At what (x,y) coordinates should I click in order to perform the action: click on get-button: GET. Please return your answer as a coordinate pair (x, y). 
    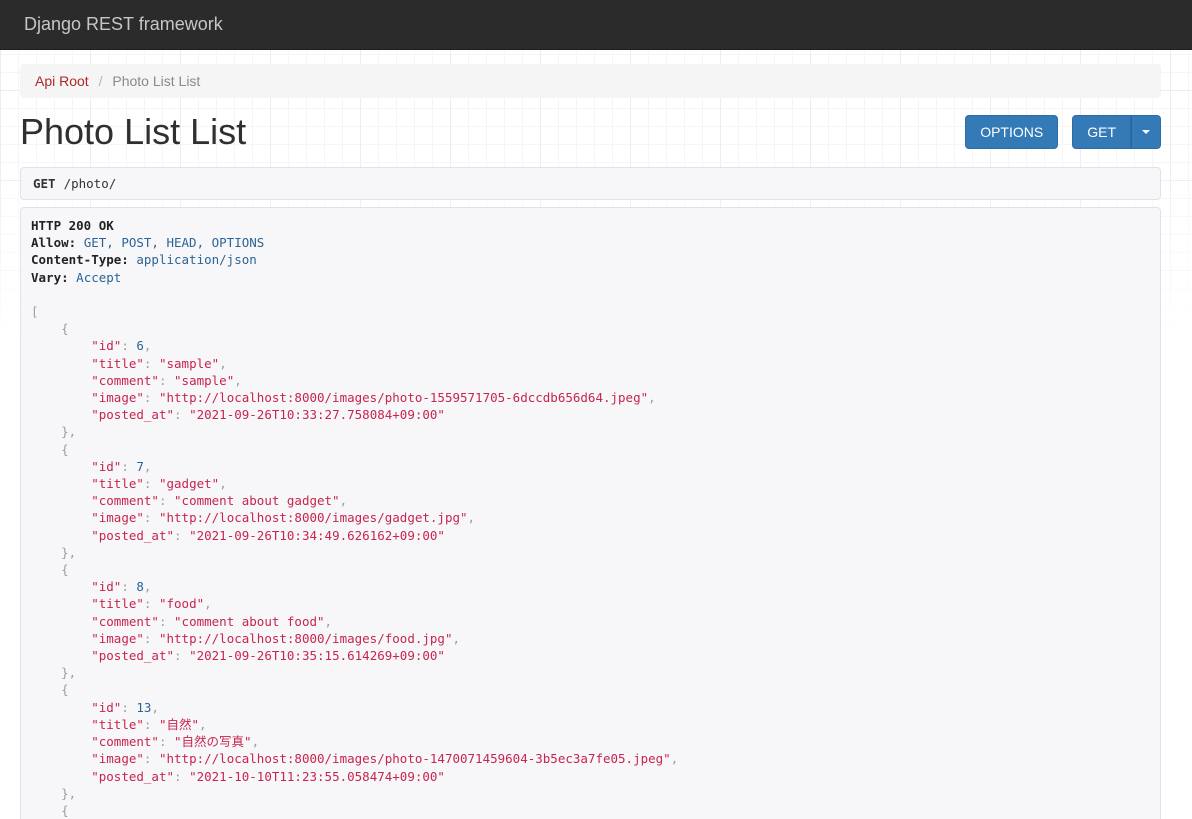
    Looking at the image, I should click on (1101, 132).